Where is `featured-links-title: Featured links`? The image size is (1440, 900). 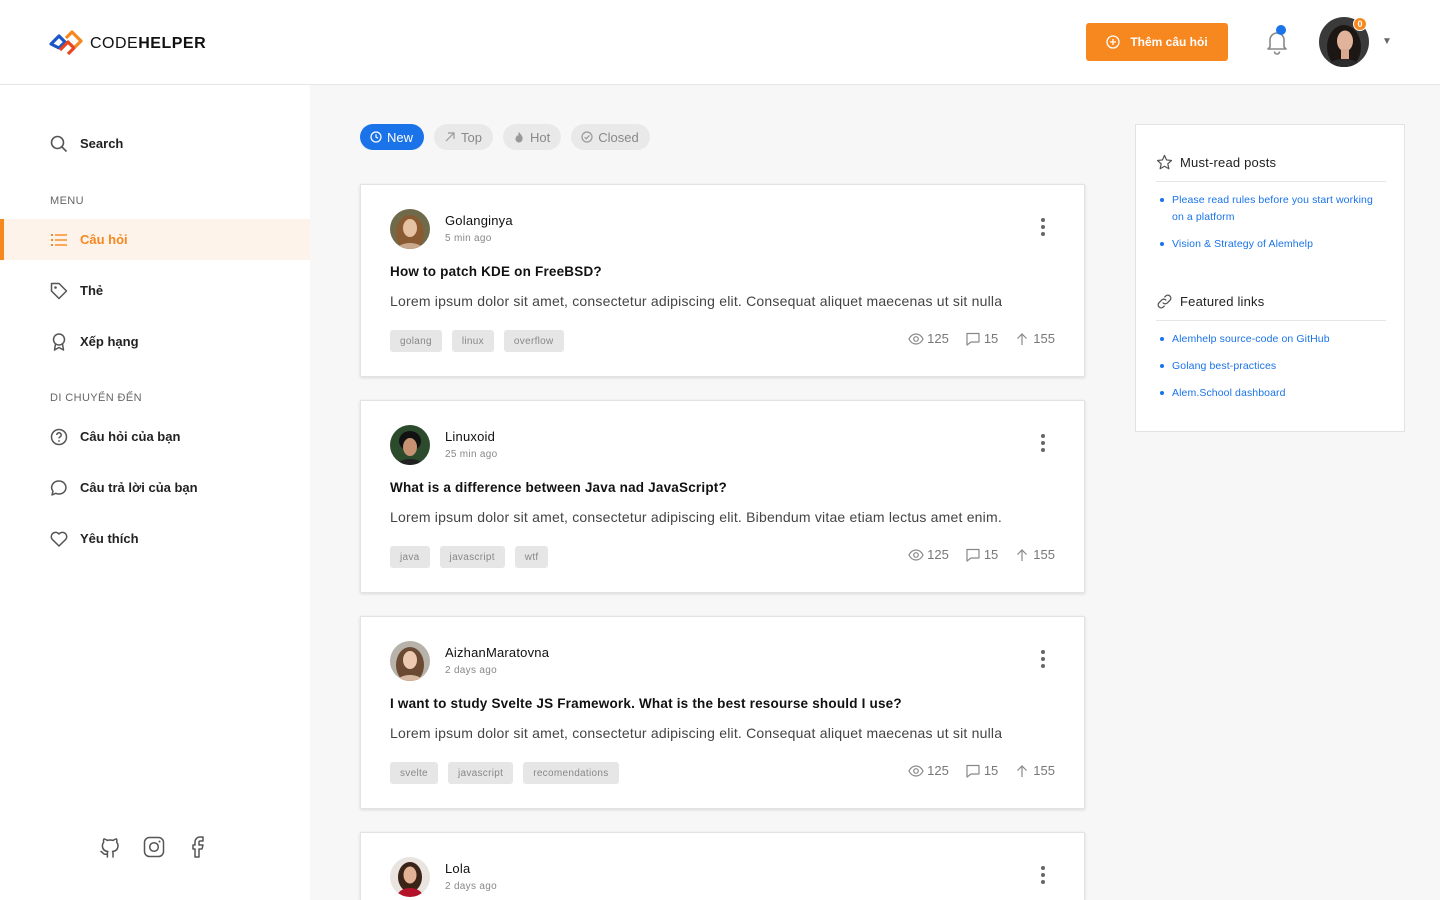
featured-links-title: Featured links is located at coordinates (1210, 301).